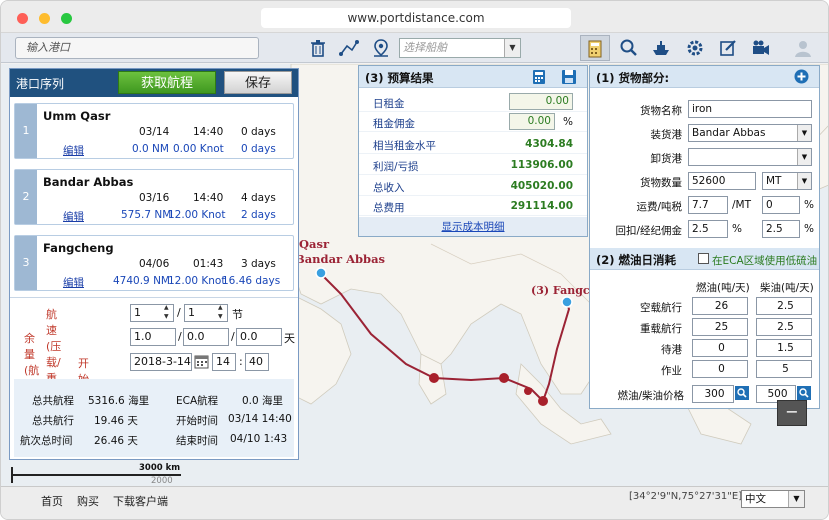 The width and height of the screenshot is (829, 520). Describe the element at coordinates (750, 109) in the screenshot. I see `goods-name-input: iron` at that location.